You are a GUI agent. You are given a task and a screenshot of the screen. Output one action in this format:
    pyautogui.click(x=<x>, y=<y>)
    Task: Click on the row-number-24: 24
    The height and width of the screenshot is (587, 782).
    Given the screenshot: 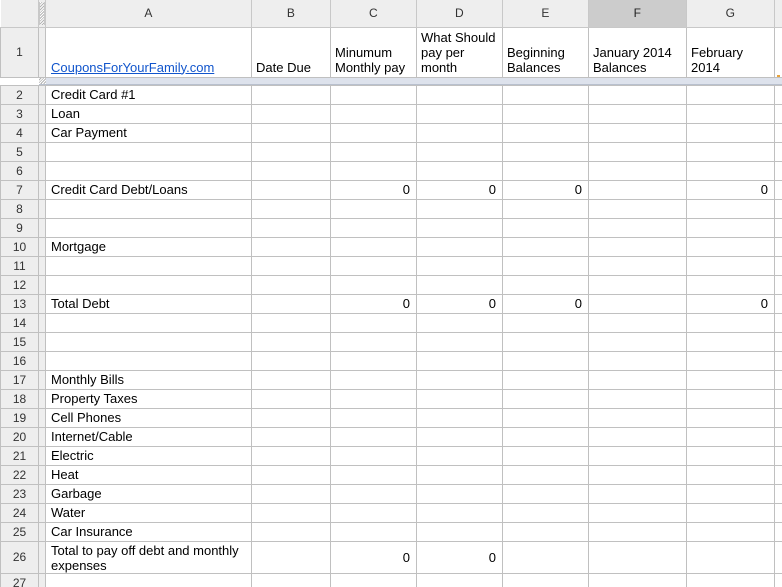 What is the action you would take?
    pyautogui.click(x=19, y=512)
    